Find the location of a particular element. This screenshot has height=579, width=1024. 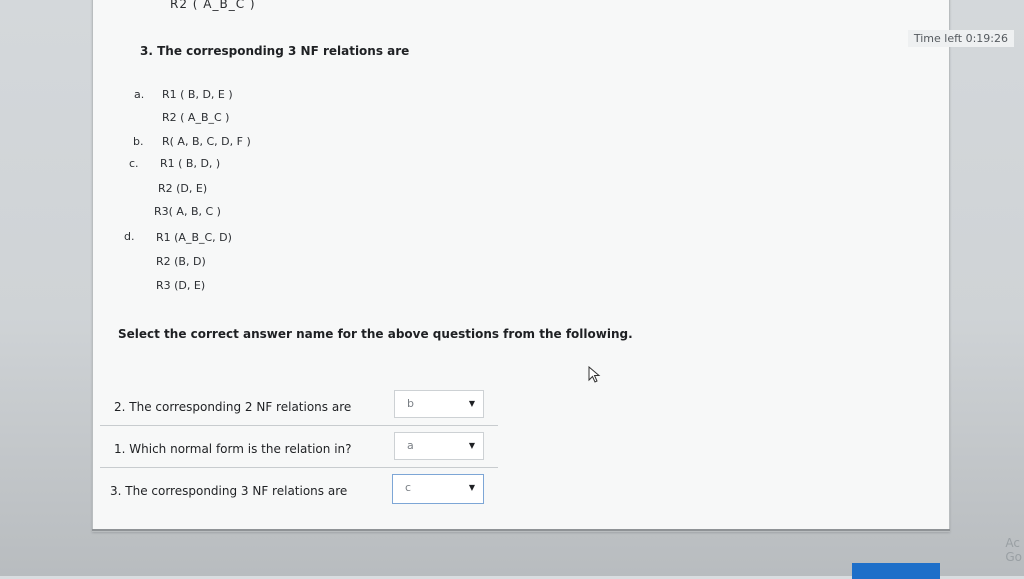

option-c-line-2: R2 (D, E) is located at coordinates (183, 188).